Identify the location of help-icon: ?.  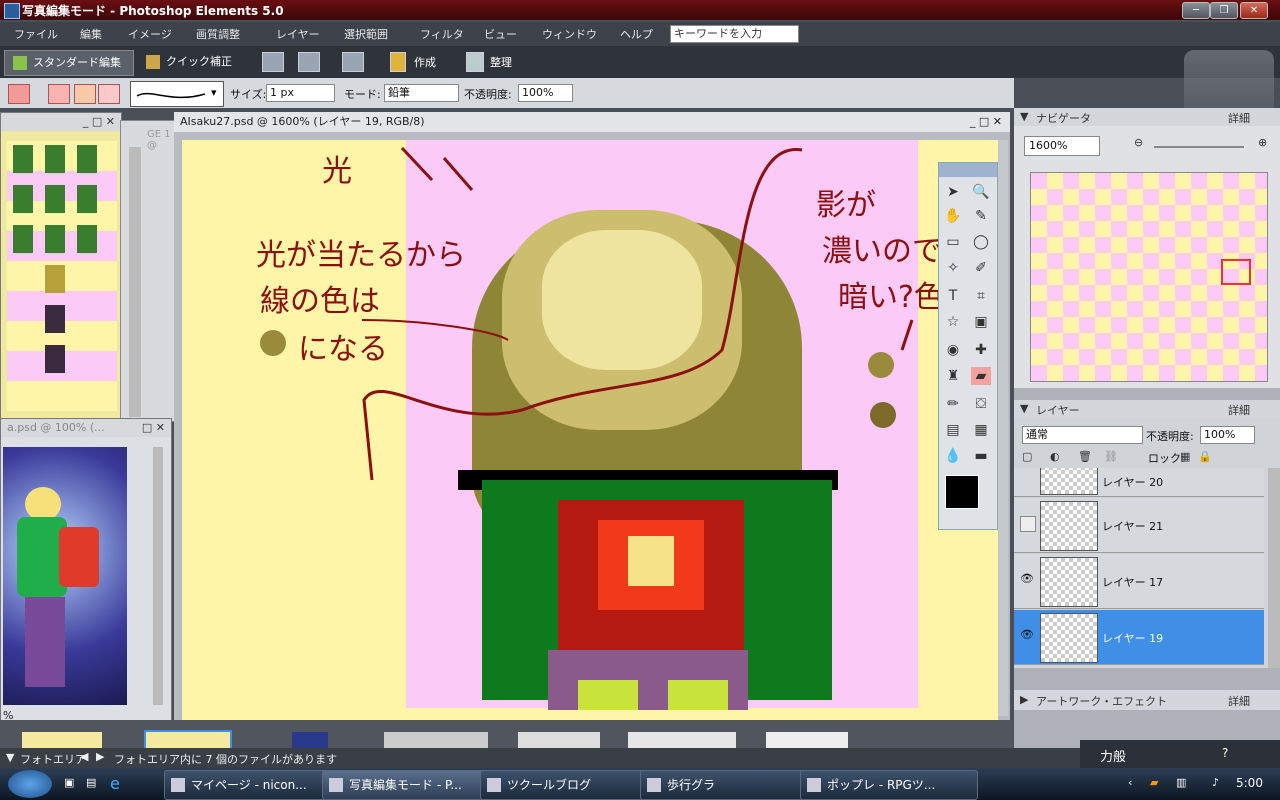
(1225, 753).